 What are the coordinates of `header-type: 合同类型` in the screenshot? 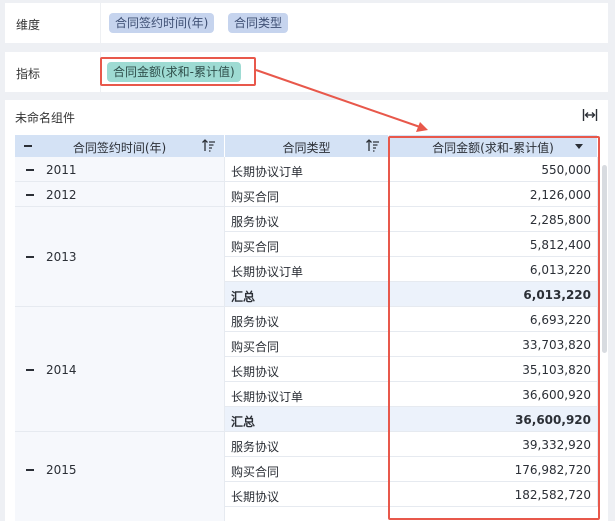 It's located at (307, 146).